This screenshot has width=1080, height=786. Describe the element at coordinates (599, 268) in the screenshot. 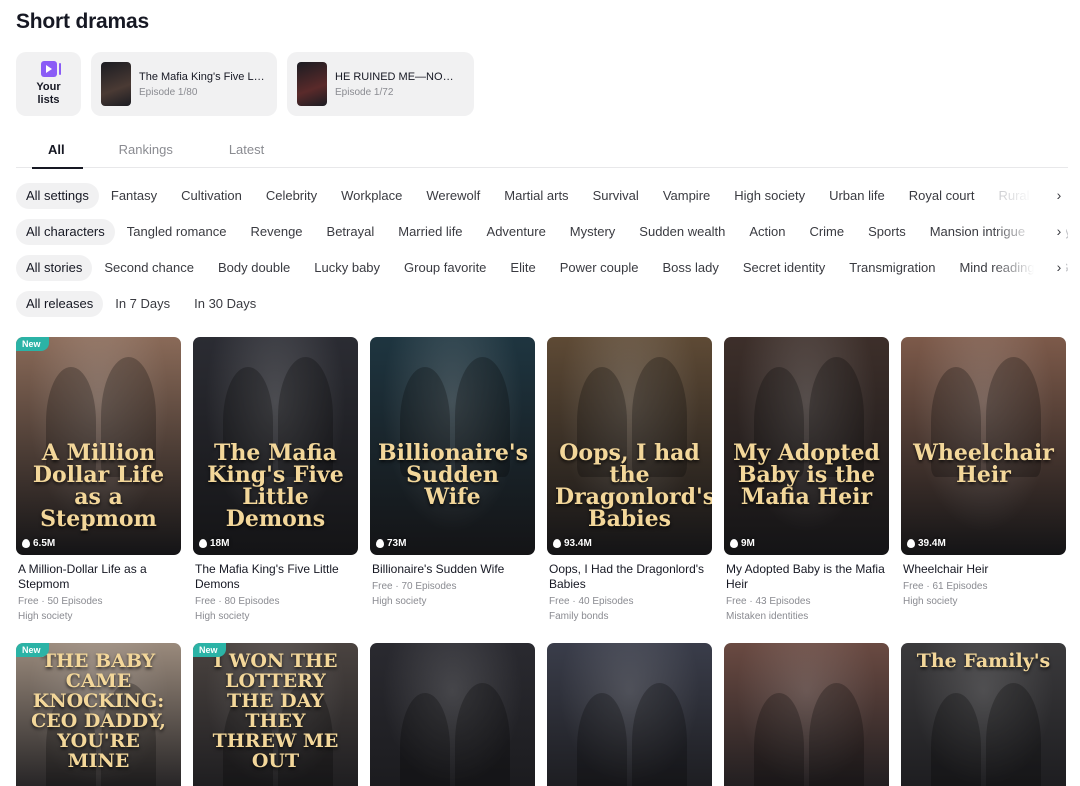

I see `filter-chip: Power couple` at that location.